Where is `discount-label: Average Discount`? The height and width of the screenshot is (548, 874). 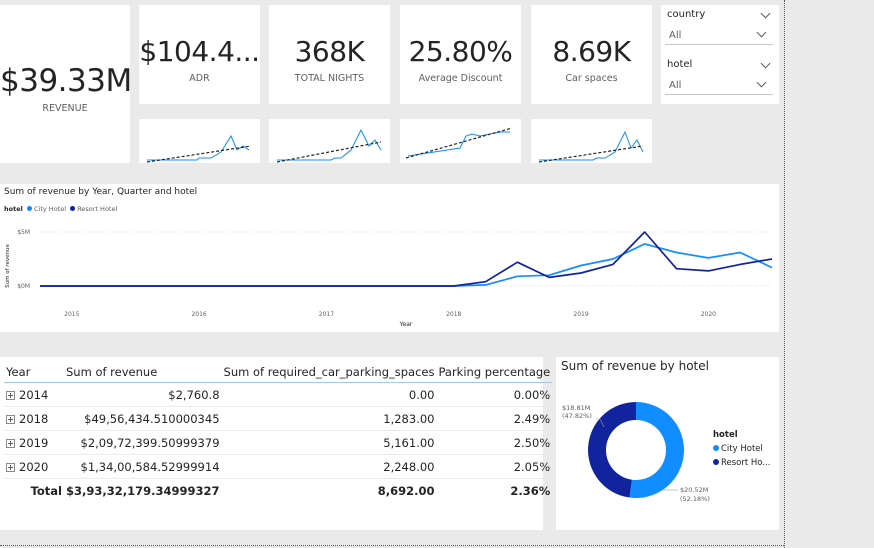
discount-label: Average Discount is located at coordinates (460, 78).